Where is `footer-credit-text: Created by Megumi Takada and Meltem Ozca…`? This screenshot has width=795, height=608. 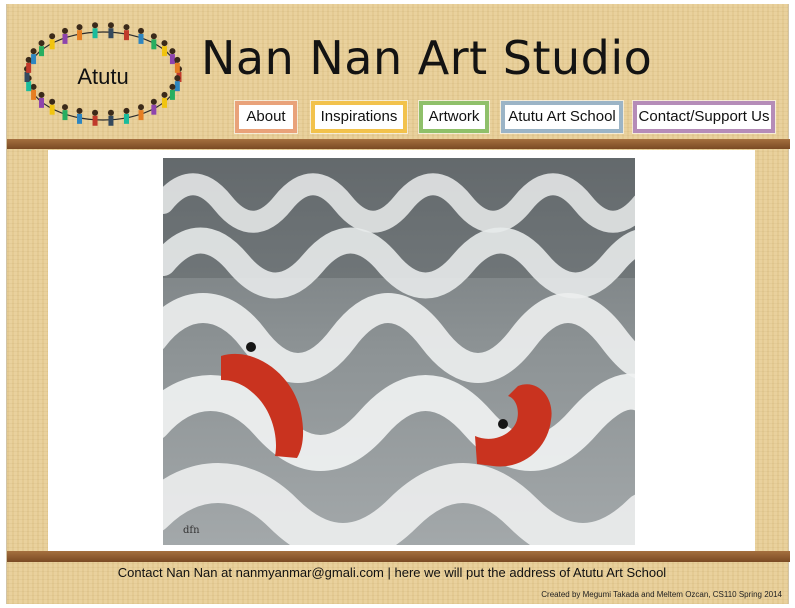
footer-credit-text: Created by Megumi Takada and Meltem Ozca… is located at coordinates (661, 594).